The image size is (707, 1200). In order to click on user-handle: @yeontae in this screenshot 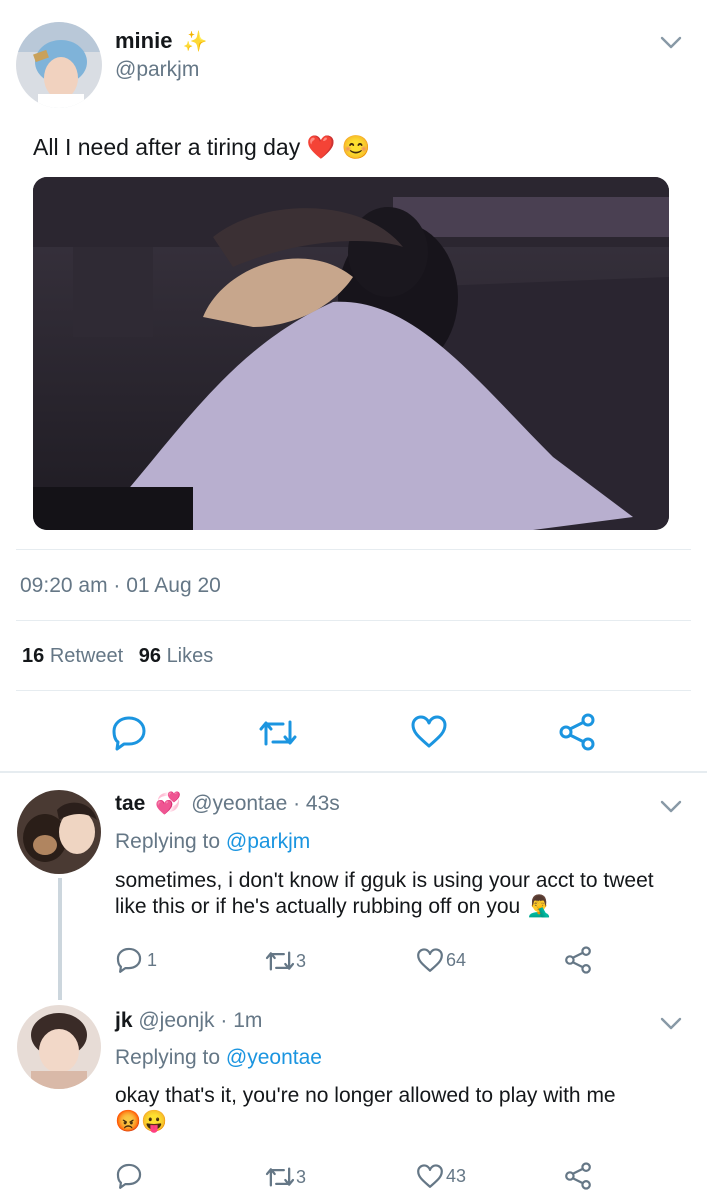, I will do `click(239, 803)`.